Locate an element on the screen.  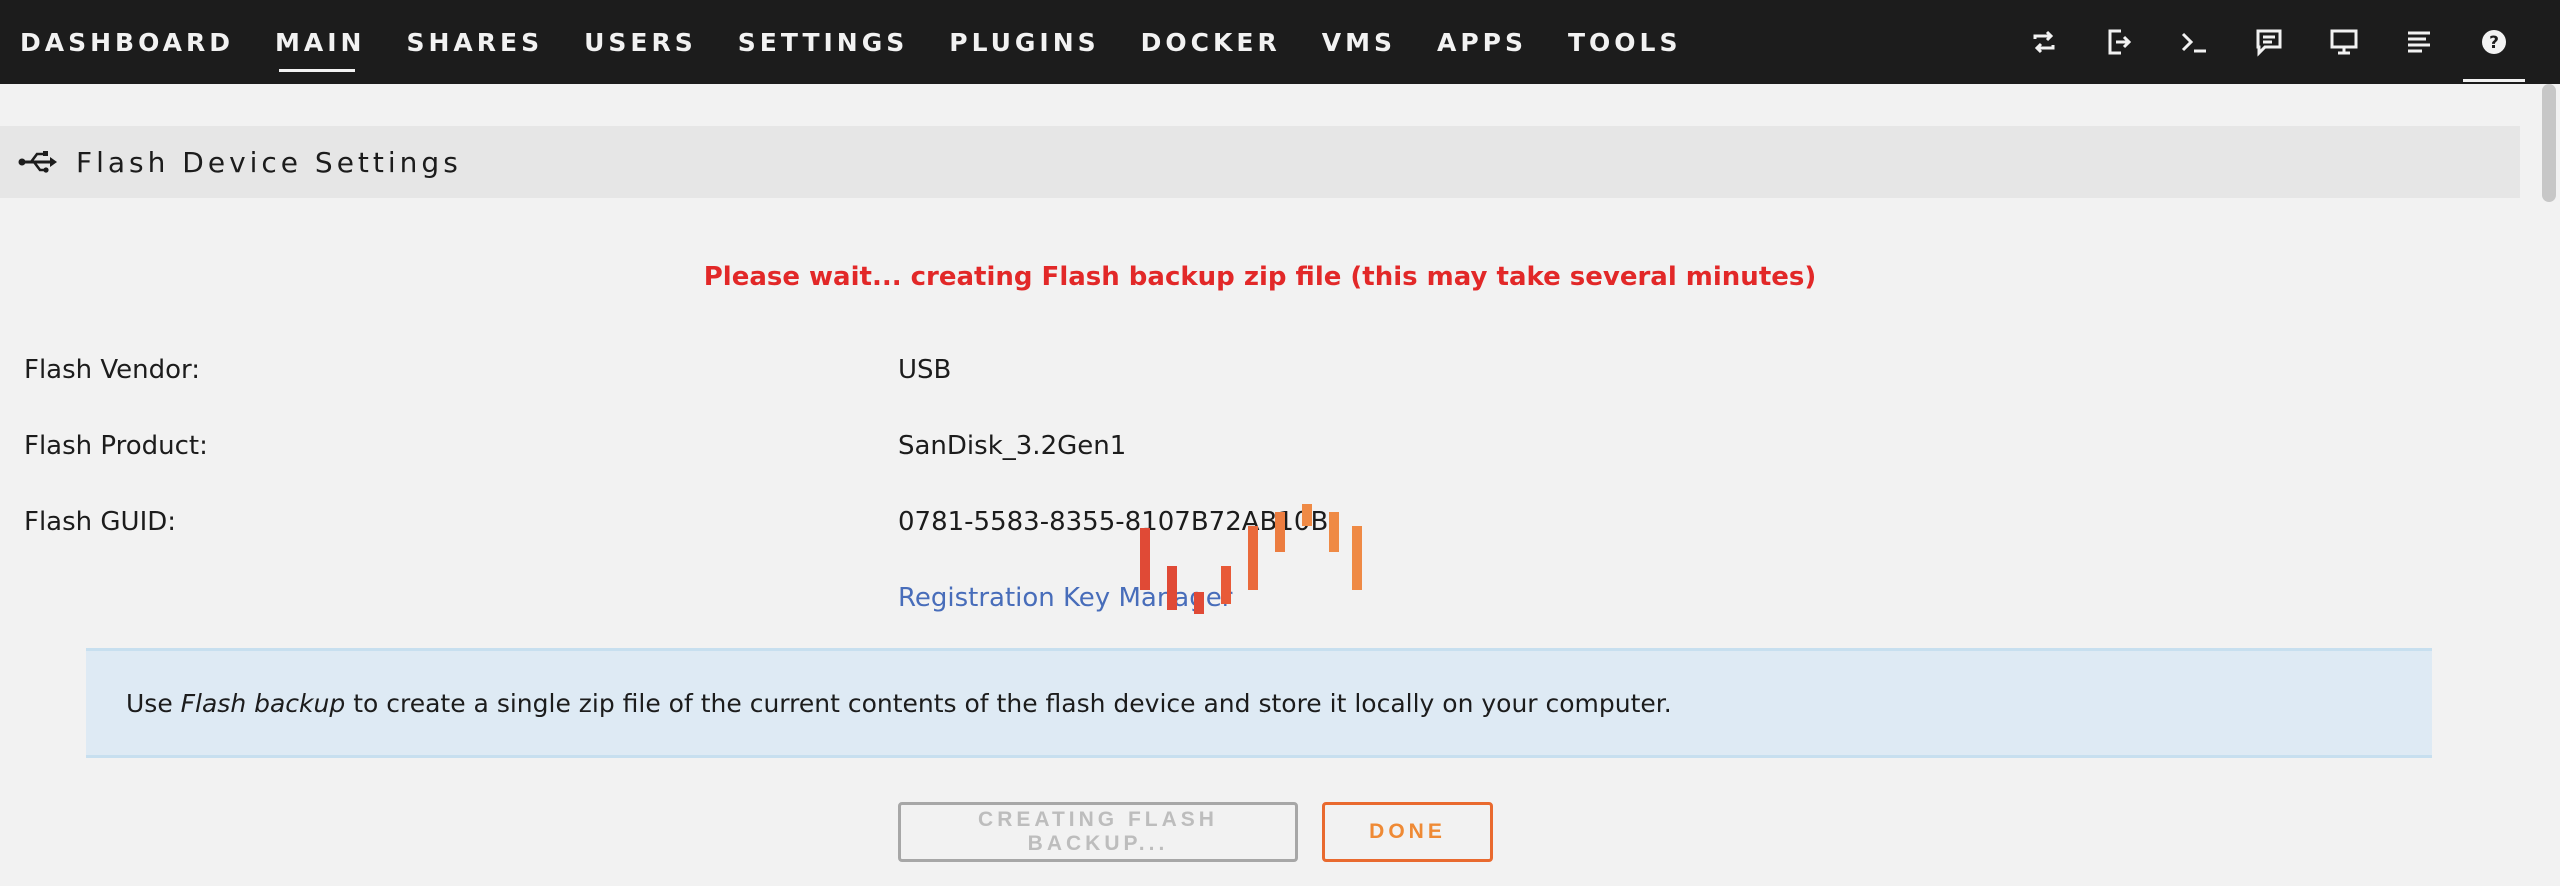
info-icon is located at coordinates (2344, 42).